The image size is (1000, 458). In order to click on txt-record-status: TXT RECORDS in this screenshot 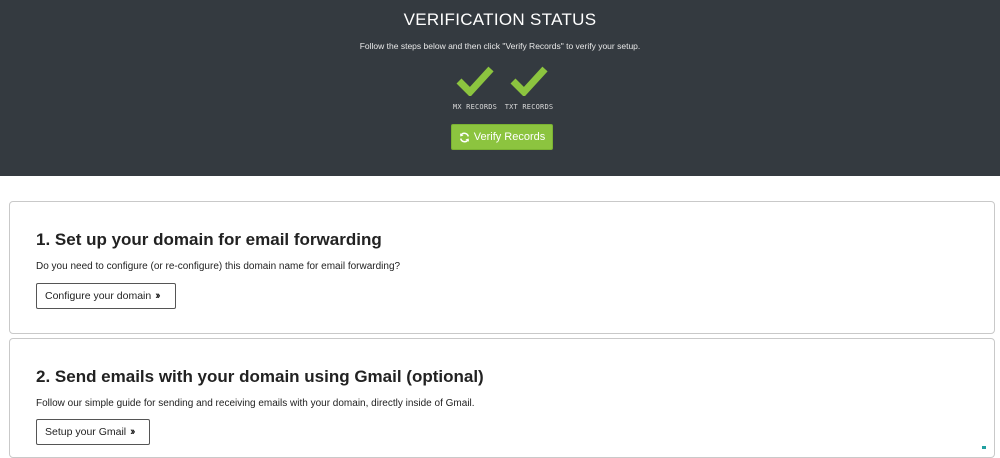, I will do `click(529, 87)`.